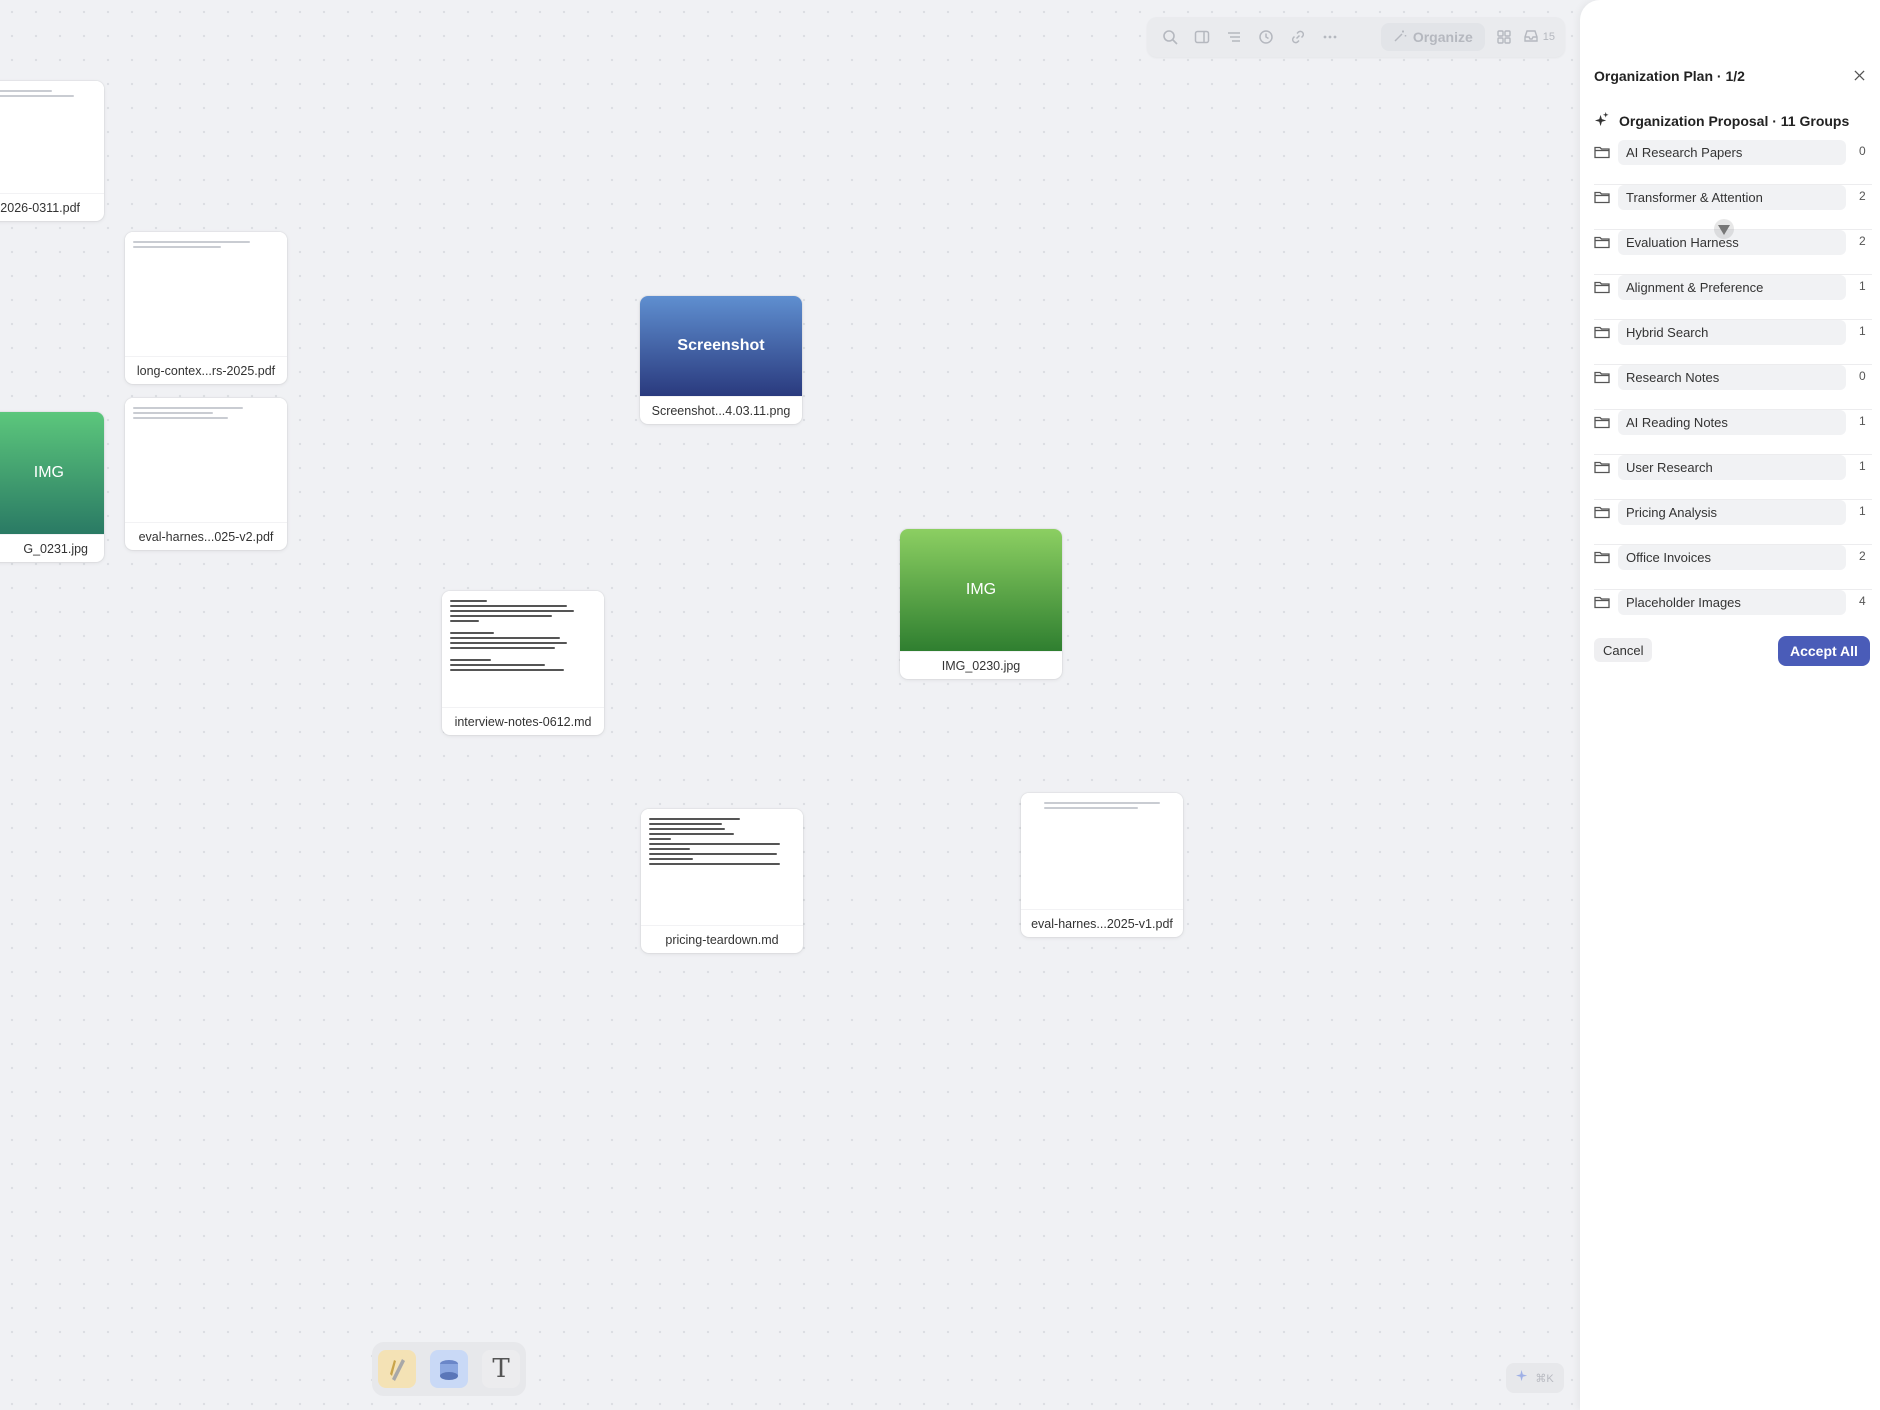  I want to click on more-icon, so click(1330, 37).